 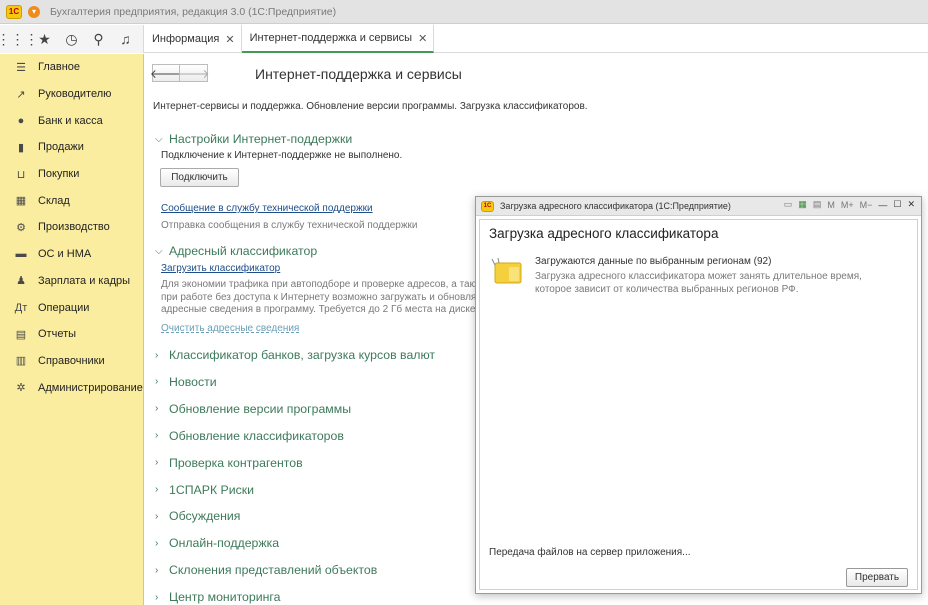 I want to click on group-title: Склонения представлений объектов, so click(x=273, y=570).